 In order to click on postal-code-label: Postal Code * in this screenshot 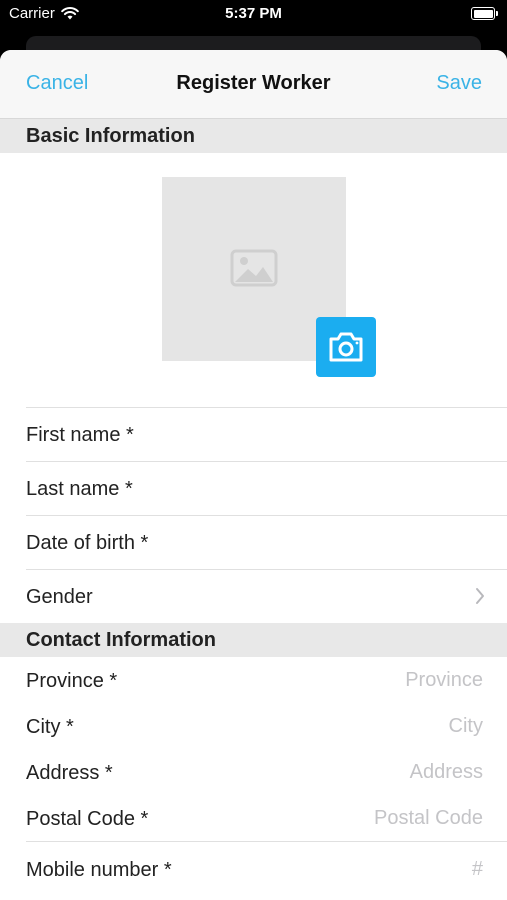, I will do `click(87, 819)`.